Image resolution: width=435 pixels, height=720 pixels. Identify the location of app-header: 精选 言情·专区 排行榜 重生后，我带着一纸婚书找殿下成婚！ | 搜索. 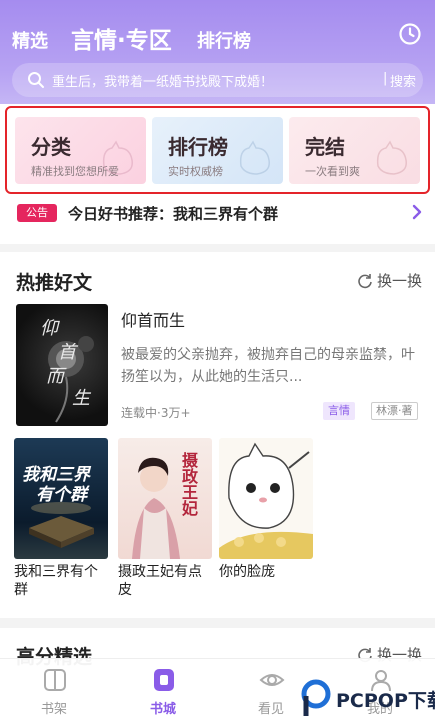
(217, 52).